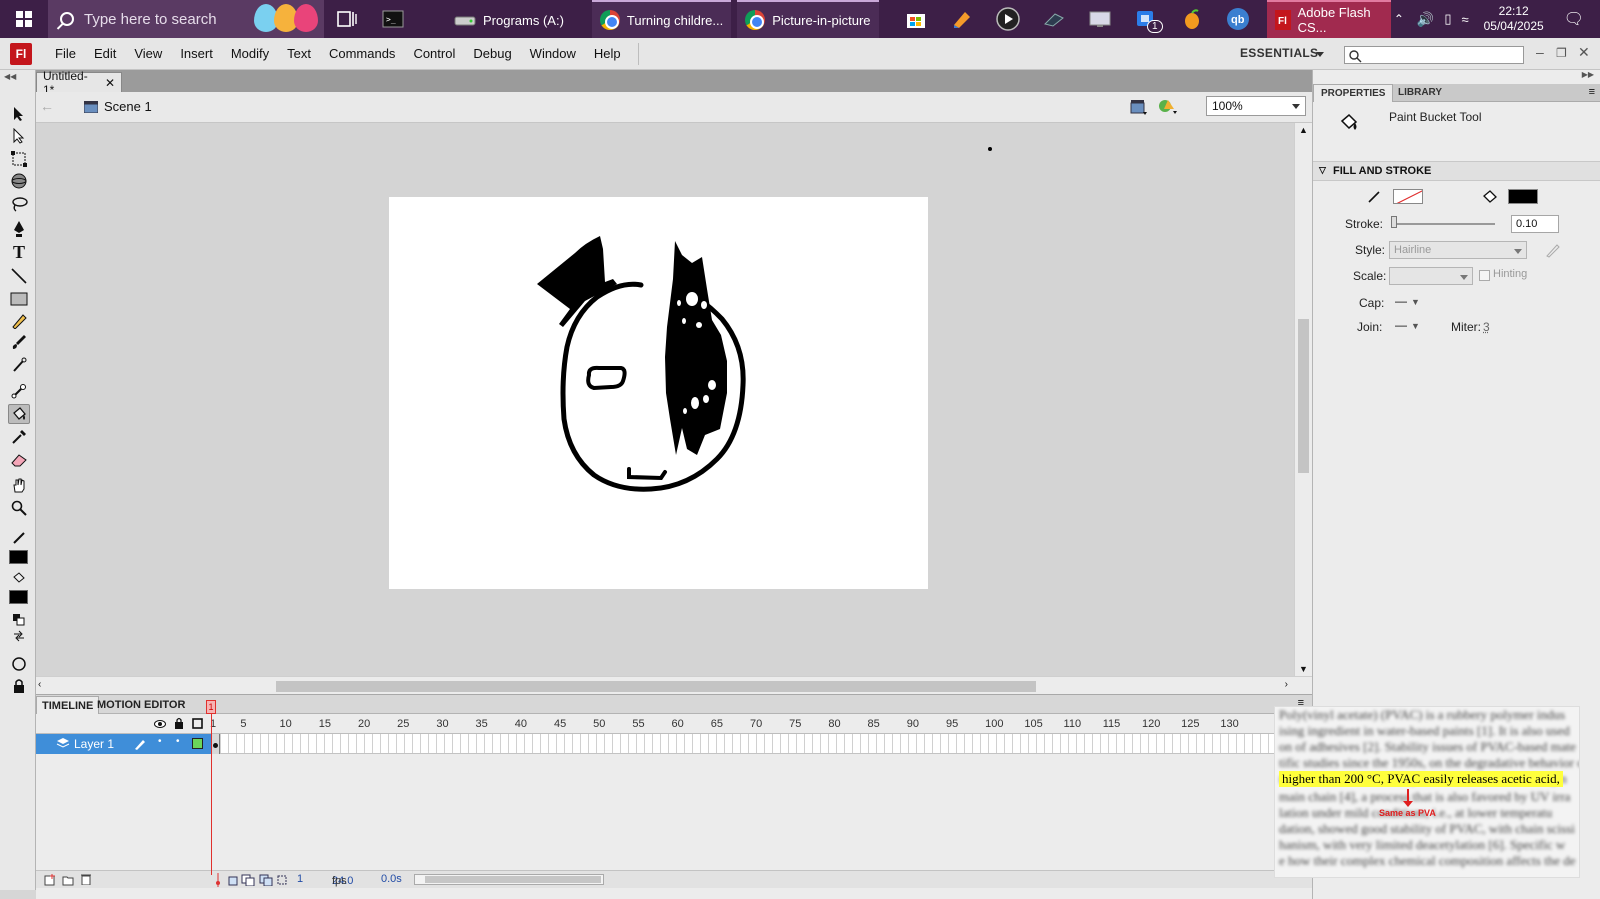  What do you see at coordinates (658, 393) in the screenshot?
I see `stage-canvas` at bounding box center [658, 393].